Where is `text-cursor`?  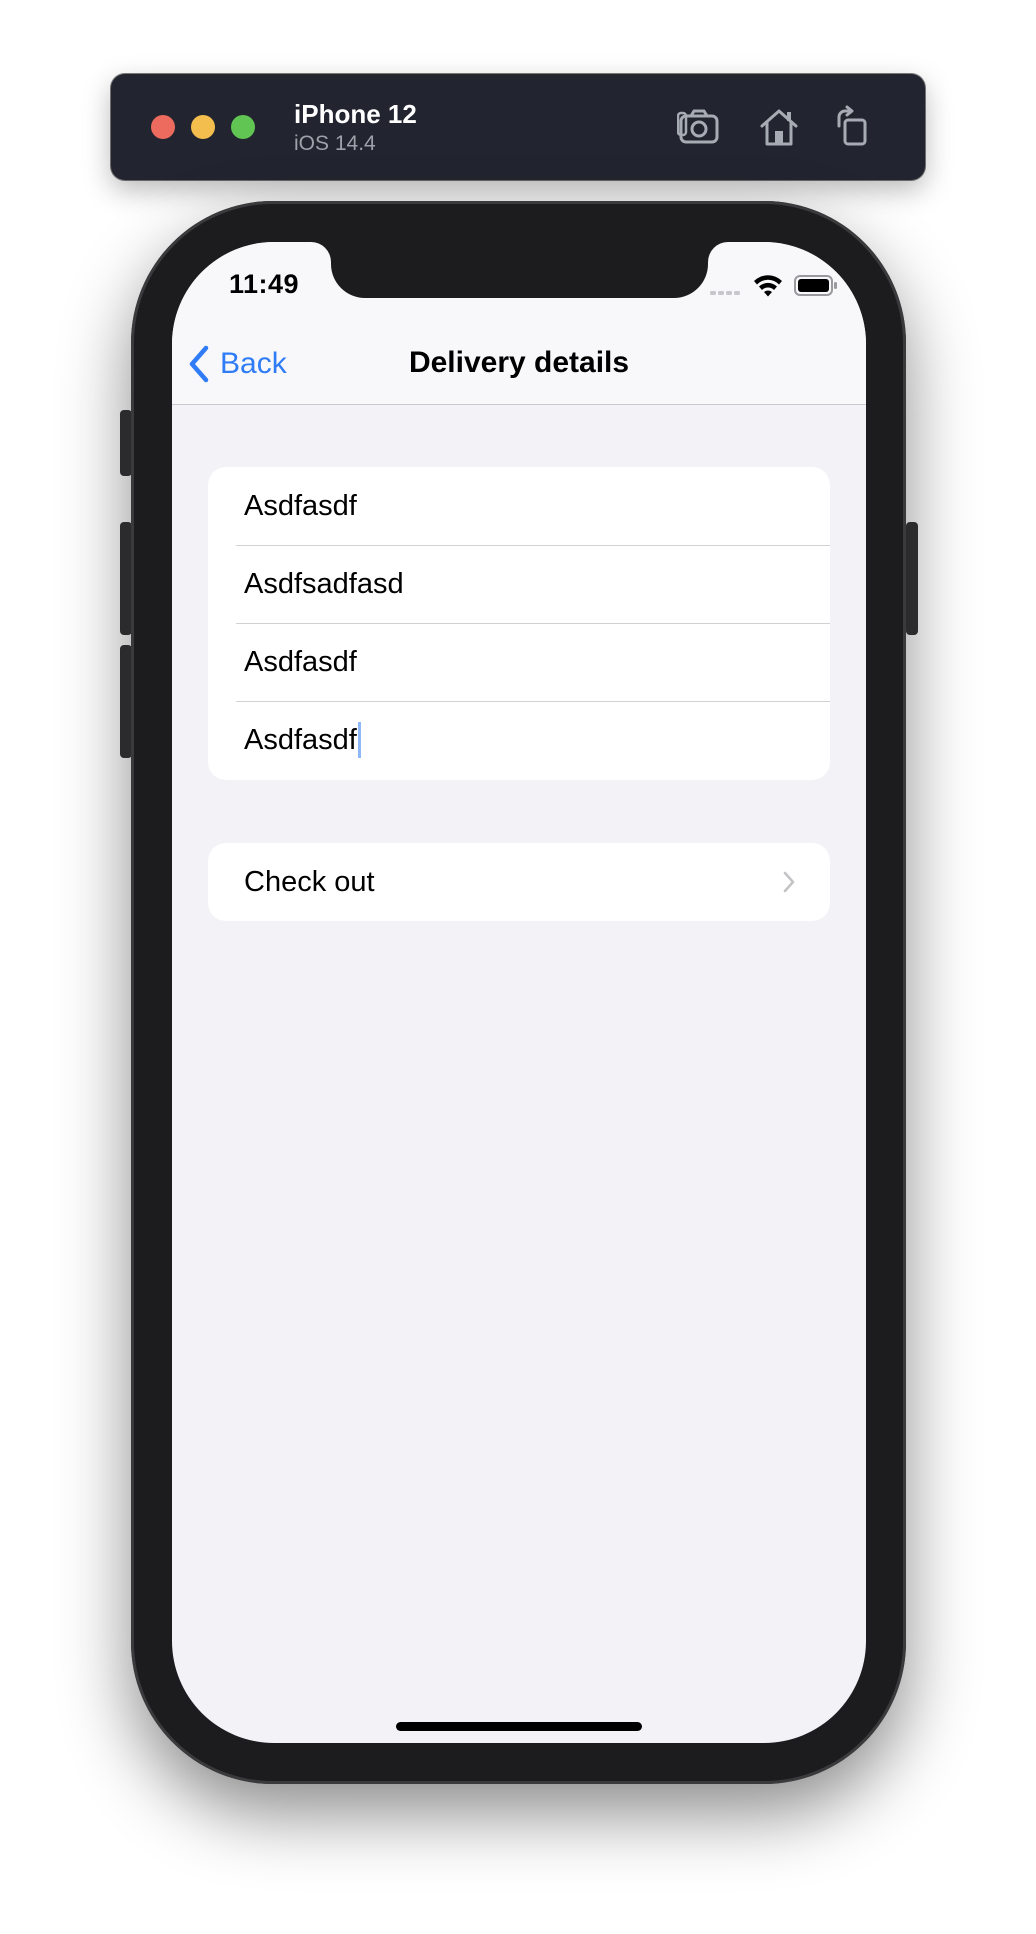
text-cursor is located at coordinates (359, 740).